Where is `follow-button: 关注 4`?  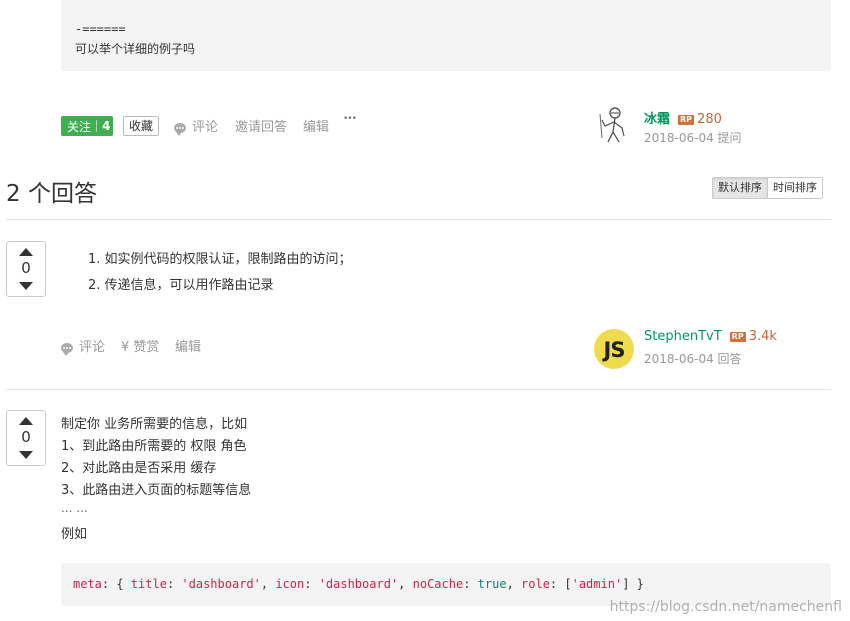
follow-button: 关注 4 is located at coordinates (87, 126).